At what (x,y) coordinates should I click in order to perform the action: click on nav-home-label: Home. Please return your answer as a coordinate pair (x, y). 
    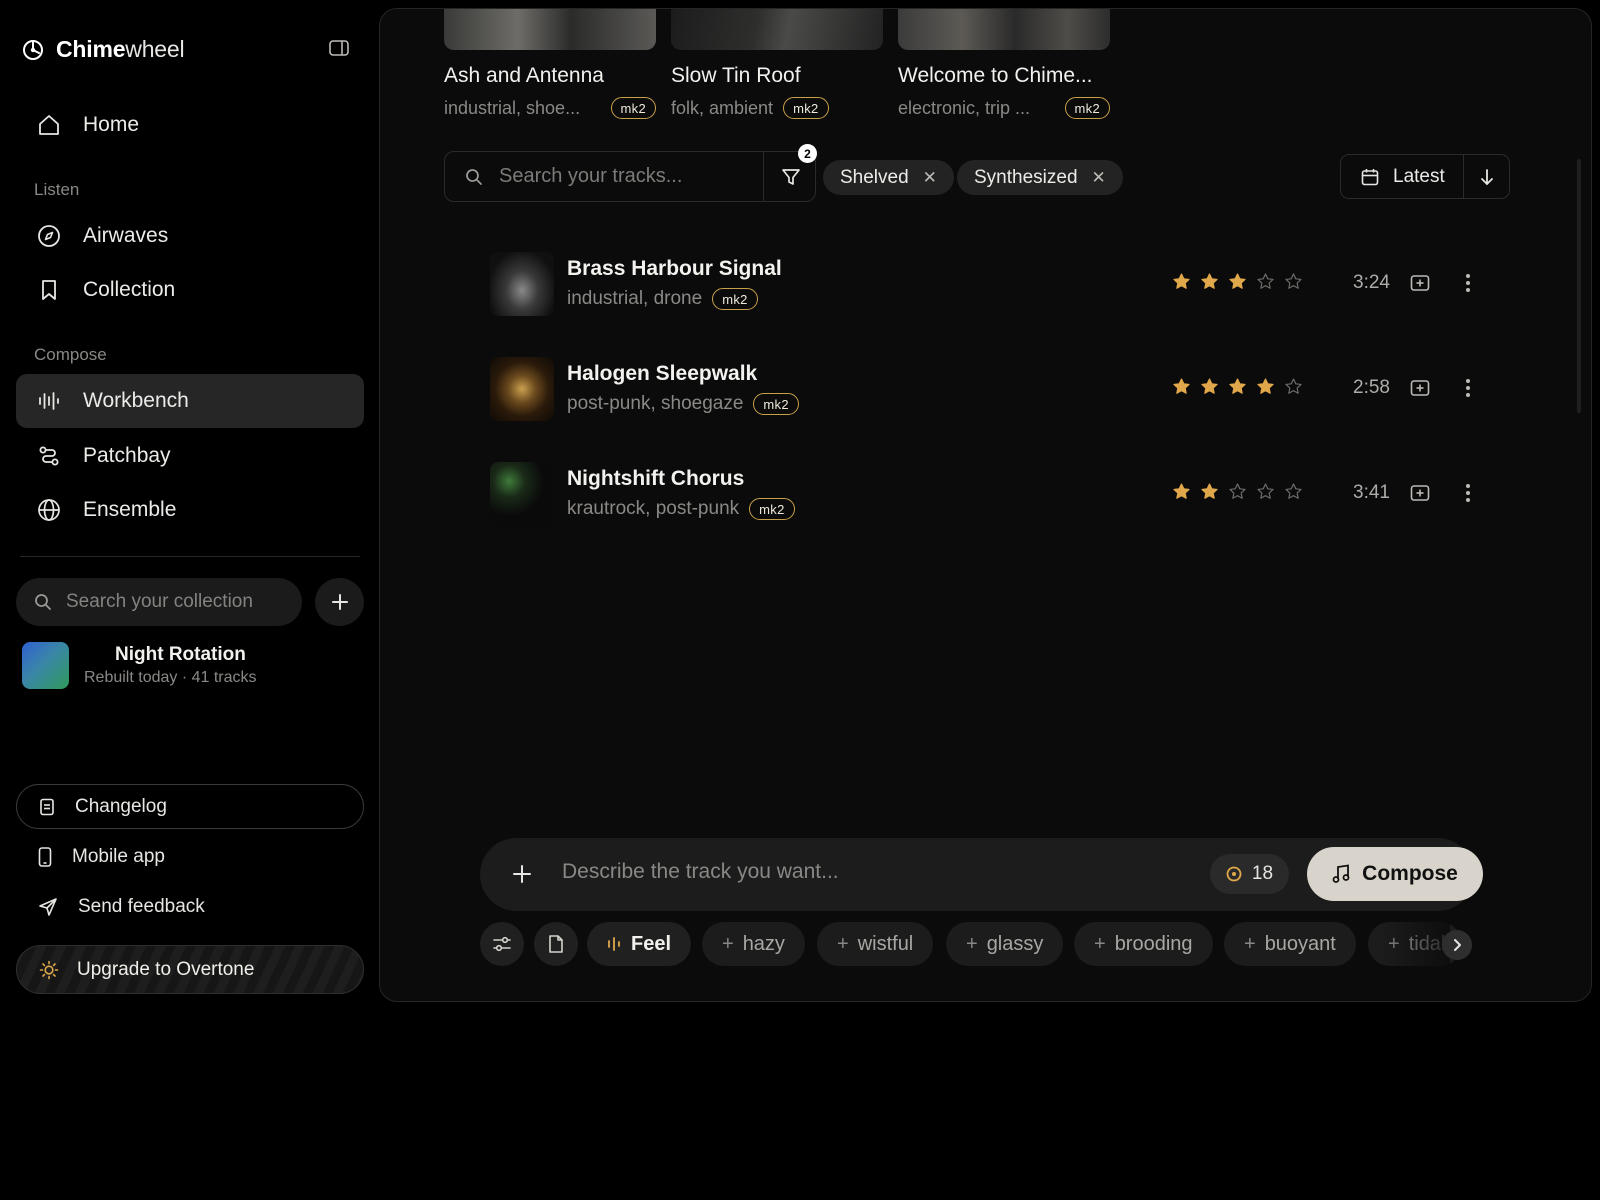
    Looking at the image, I should click on (111, 124).